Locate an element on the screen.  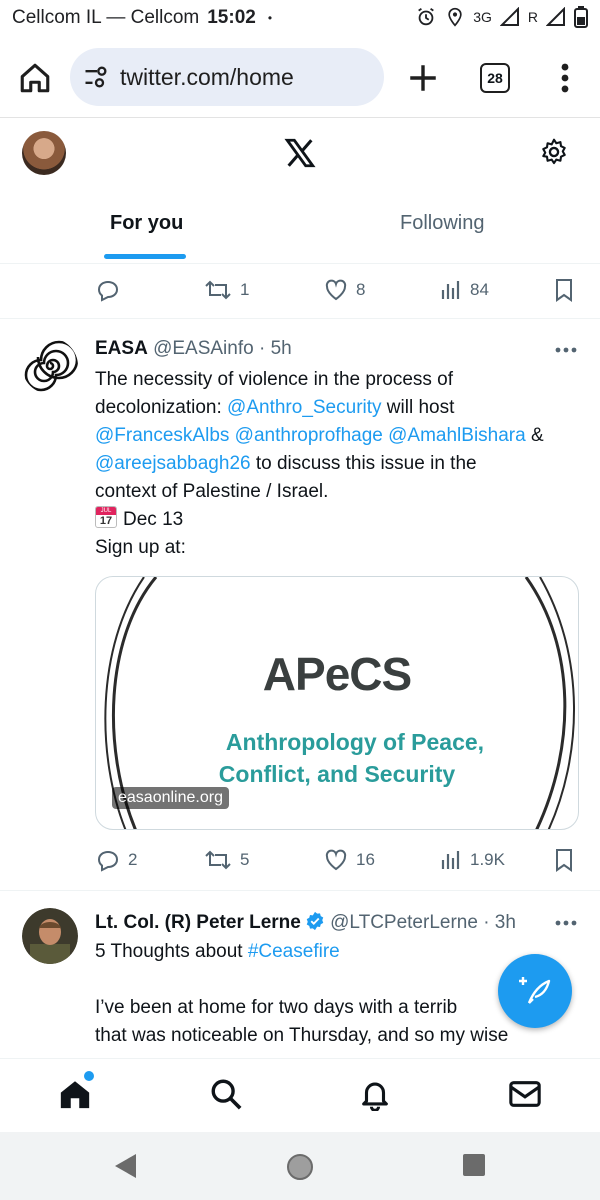
mention-link: @AmahlBishara is located at coordinates (457, 435).